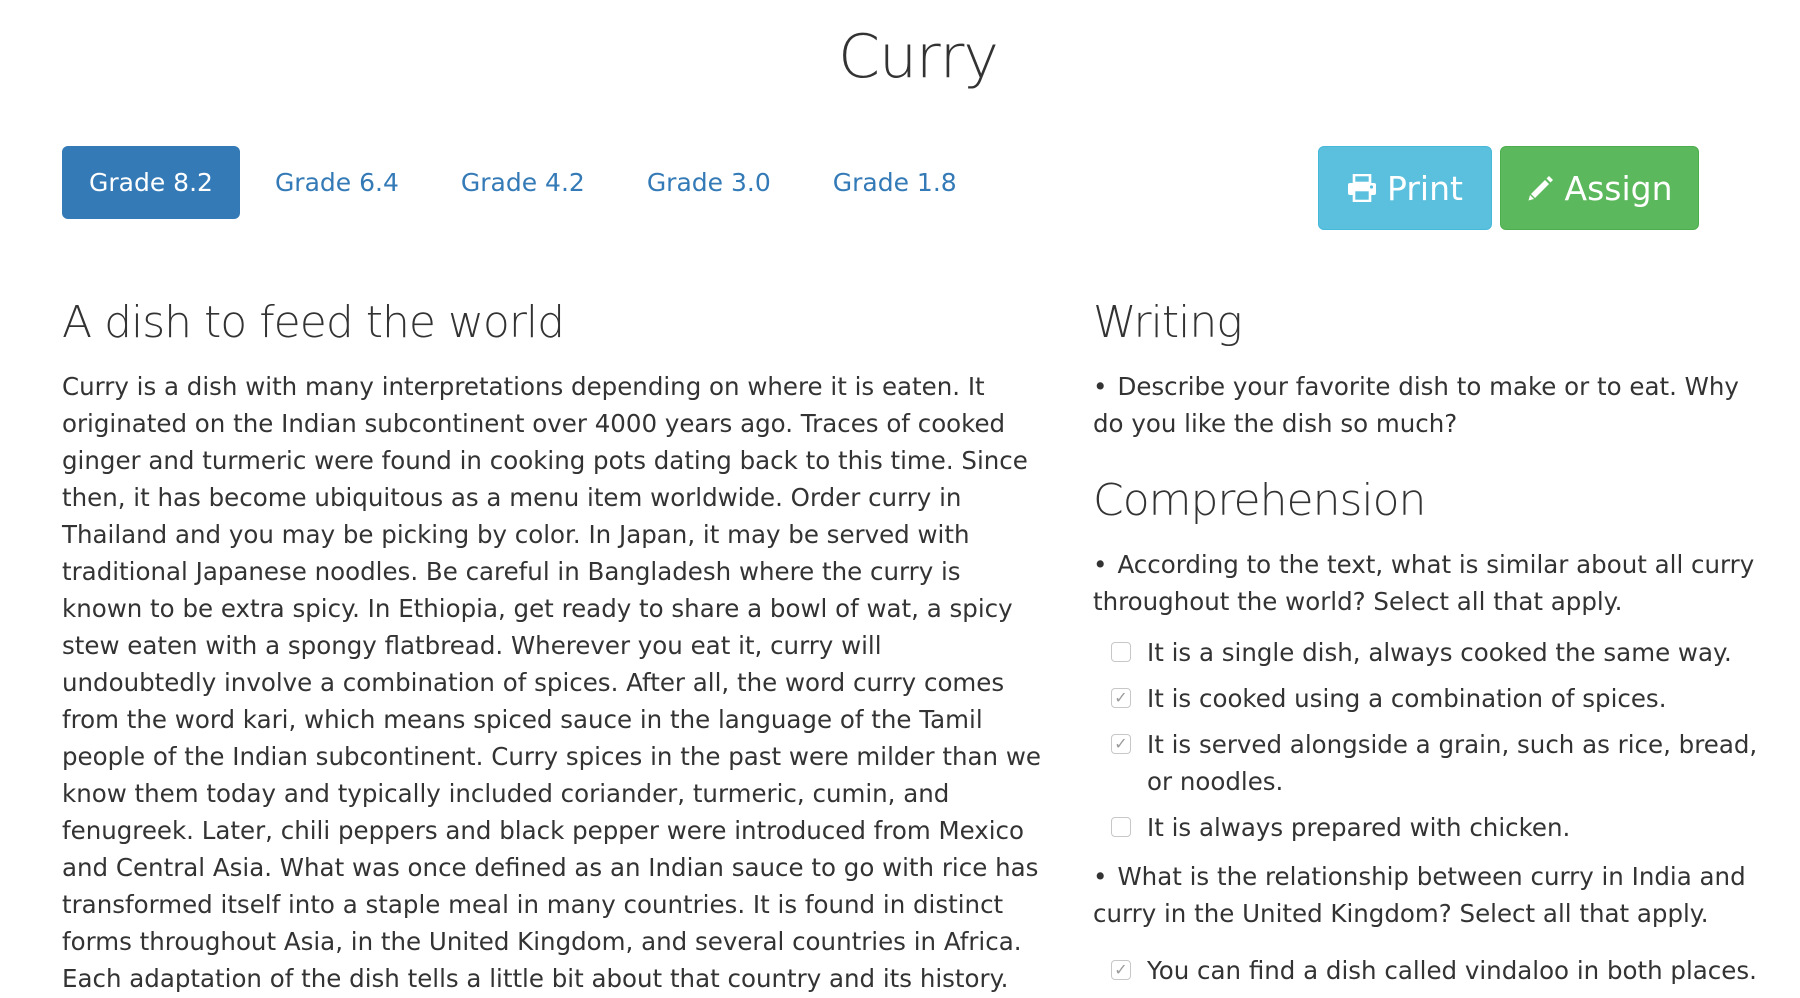  What do you see at coordinates (1618, 188) in the screenshot?
I see `assign-label: Assign` at bounding box center [1618, 188].